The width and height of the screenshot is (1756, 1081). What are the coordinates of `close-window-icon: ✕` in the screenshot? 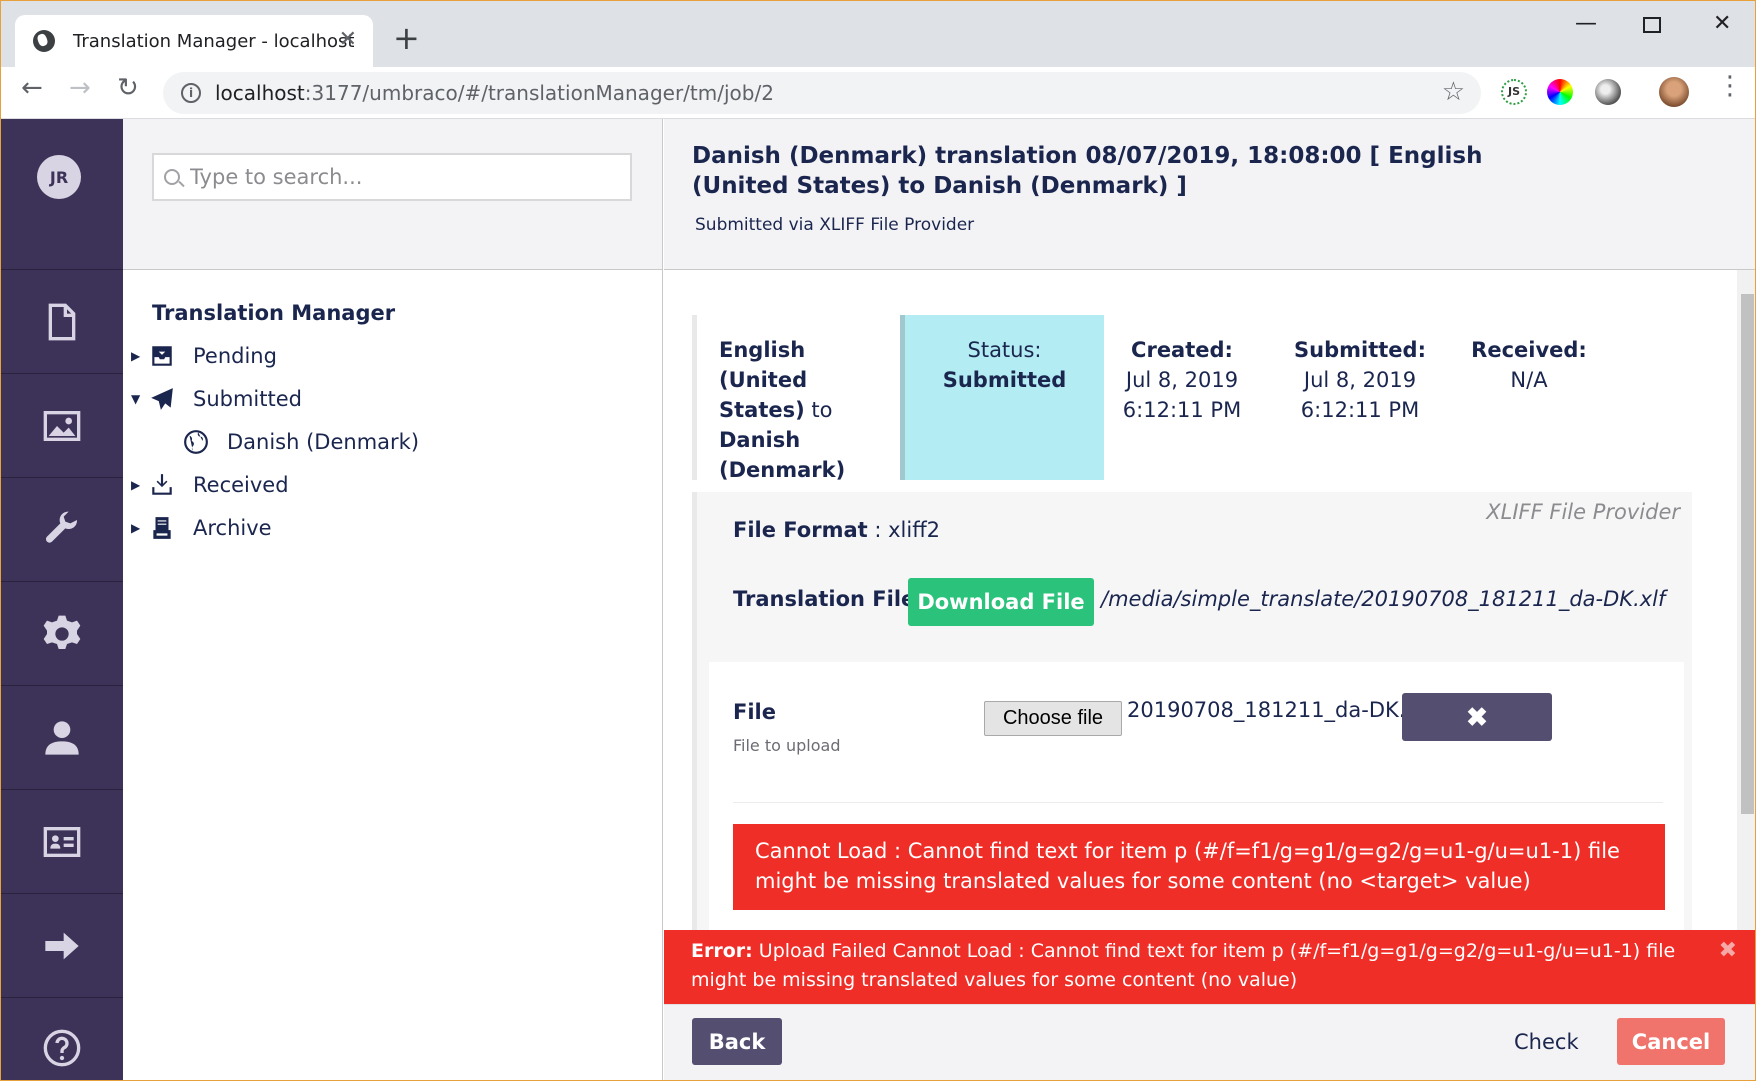 It's located at (1722, 23).